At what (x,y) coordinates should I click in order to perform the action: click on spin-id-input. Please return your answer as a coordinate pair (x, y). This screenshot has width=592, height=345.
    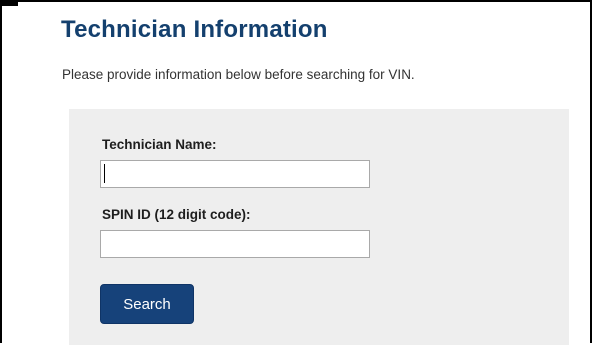
    Looking at the image, I should click on (235, 244).